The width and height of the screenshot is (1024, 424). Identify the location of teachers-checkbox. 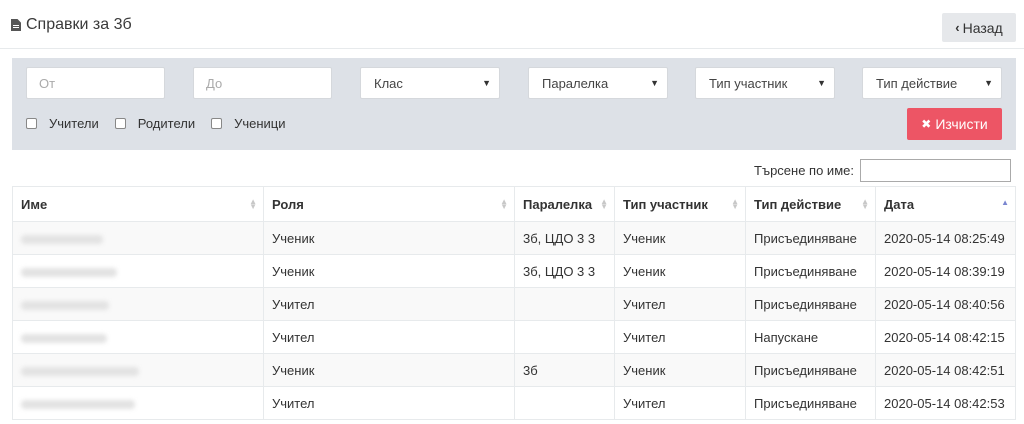
(31, 123).